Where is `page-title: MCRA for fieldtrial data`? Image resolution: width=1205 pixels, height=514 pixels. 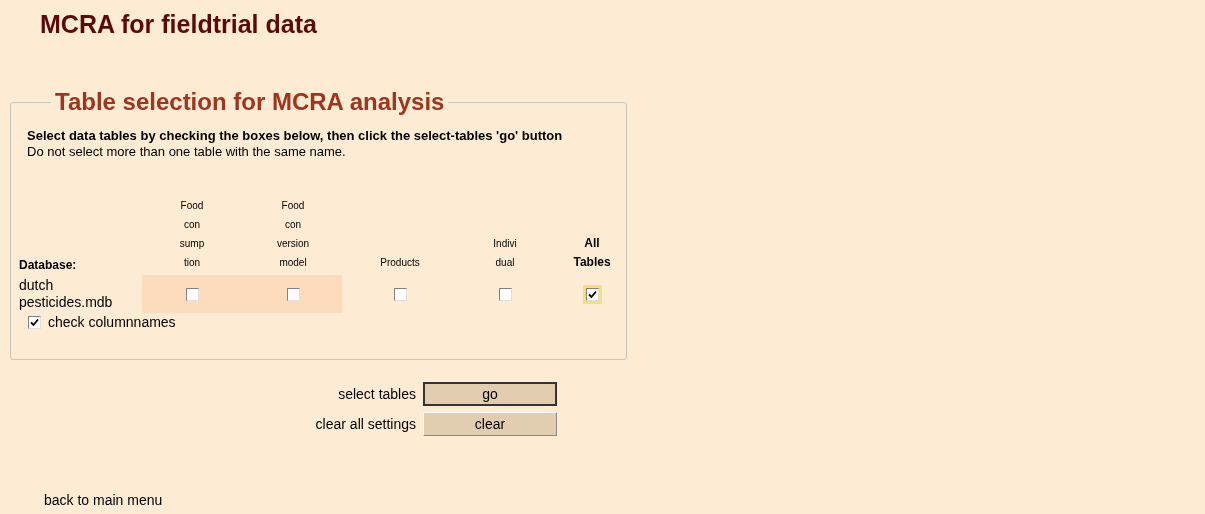
page-title: MCRA for fieldtrial data is located at coordinates (179, 24).